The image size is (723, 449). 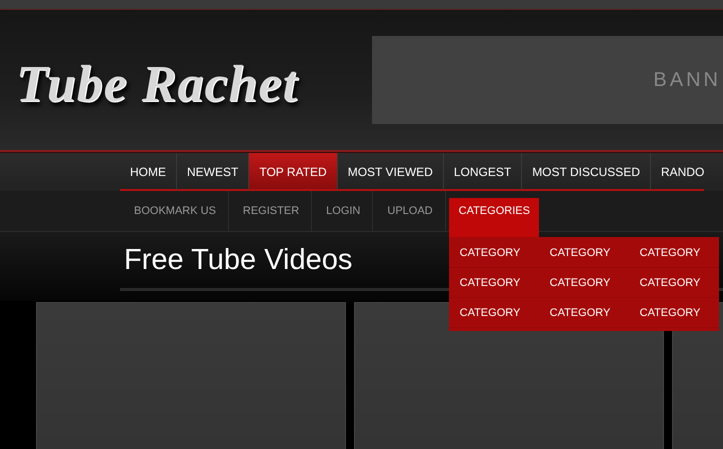 I want to click on sub-nav-link: REGISTER, so click(x=270, y=211).